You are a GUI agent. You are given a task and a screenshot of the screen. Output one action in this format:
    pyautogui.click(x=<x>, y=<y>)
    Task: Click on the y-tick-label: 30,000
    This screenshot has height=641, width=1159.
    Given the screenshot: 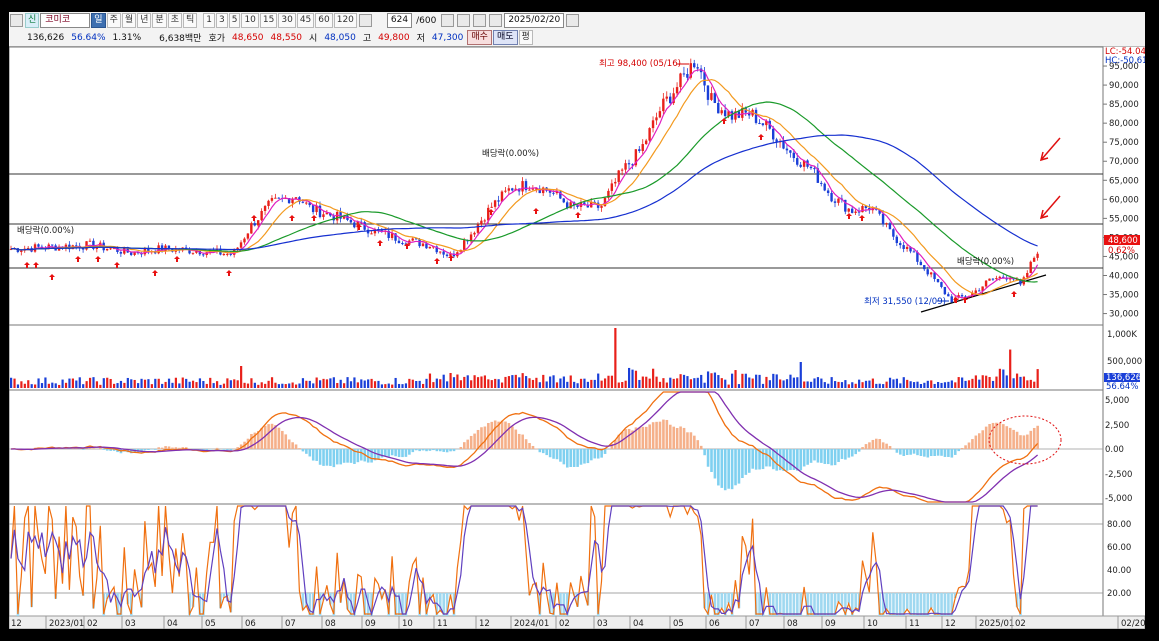 What is the action you would take?
    pyautogui.click(x=1124, y=315)
    